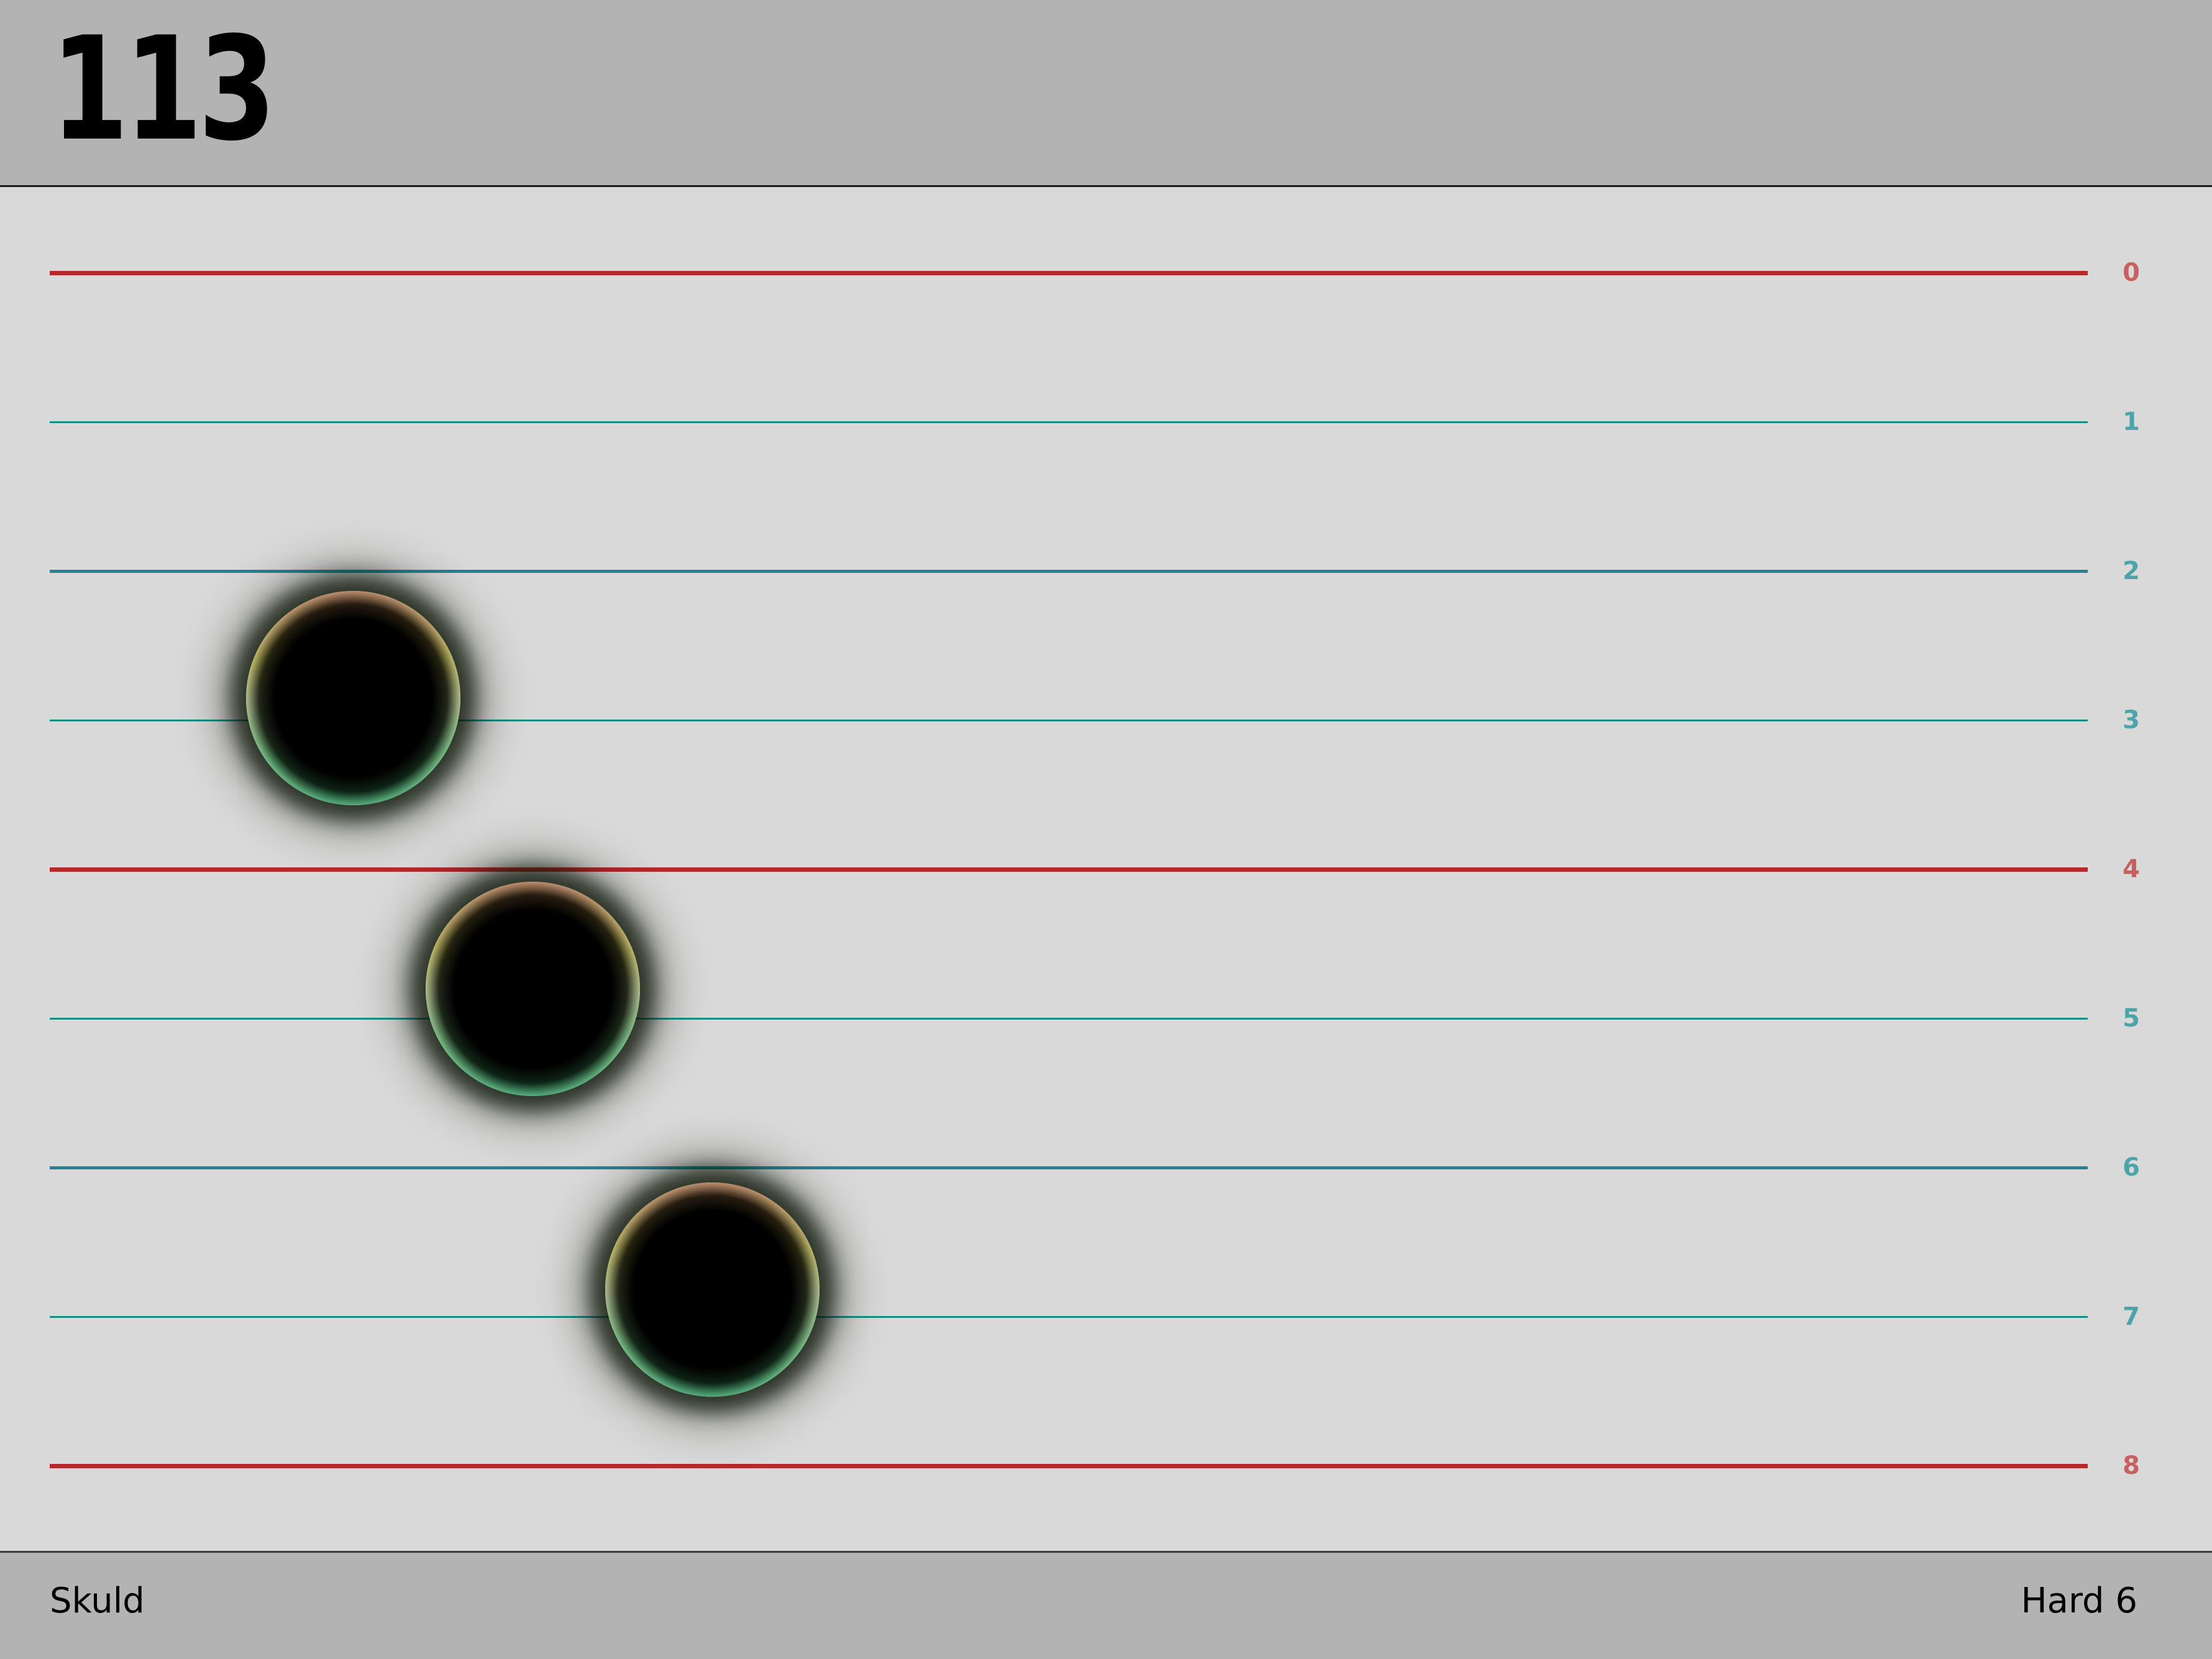 The image size is (2212, 1659). I want to click on difficulty-label: Hard 6, so click(2079, 1601).